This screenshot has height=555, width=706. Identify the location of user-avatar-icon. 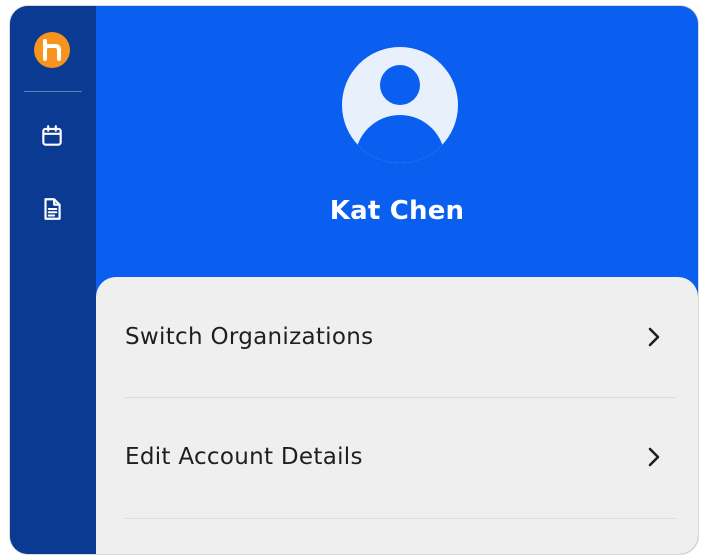
(400, 105).